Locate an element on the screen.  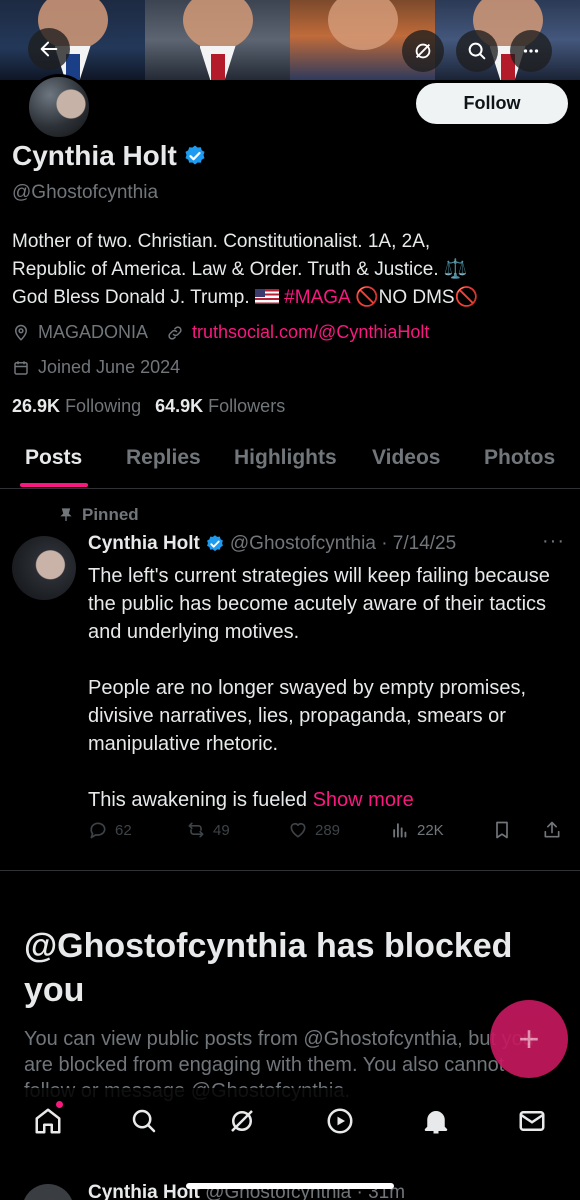
views-button: 22K is located at coordinates (417, 830).